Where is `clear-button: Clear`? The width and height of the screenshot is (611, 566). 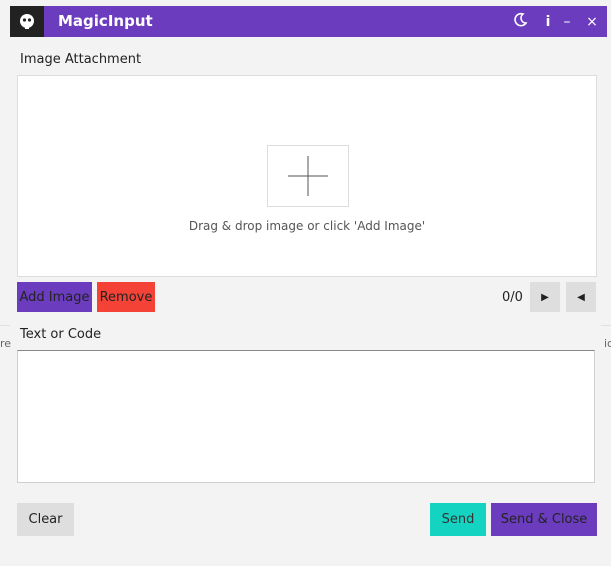 clear-button: Clear is located at coordinates (45, 519).